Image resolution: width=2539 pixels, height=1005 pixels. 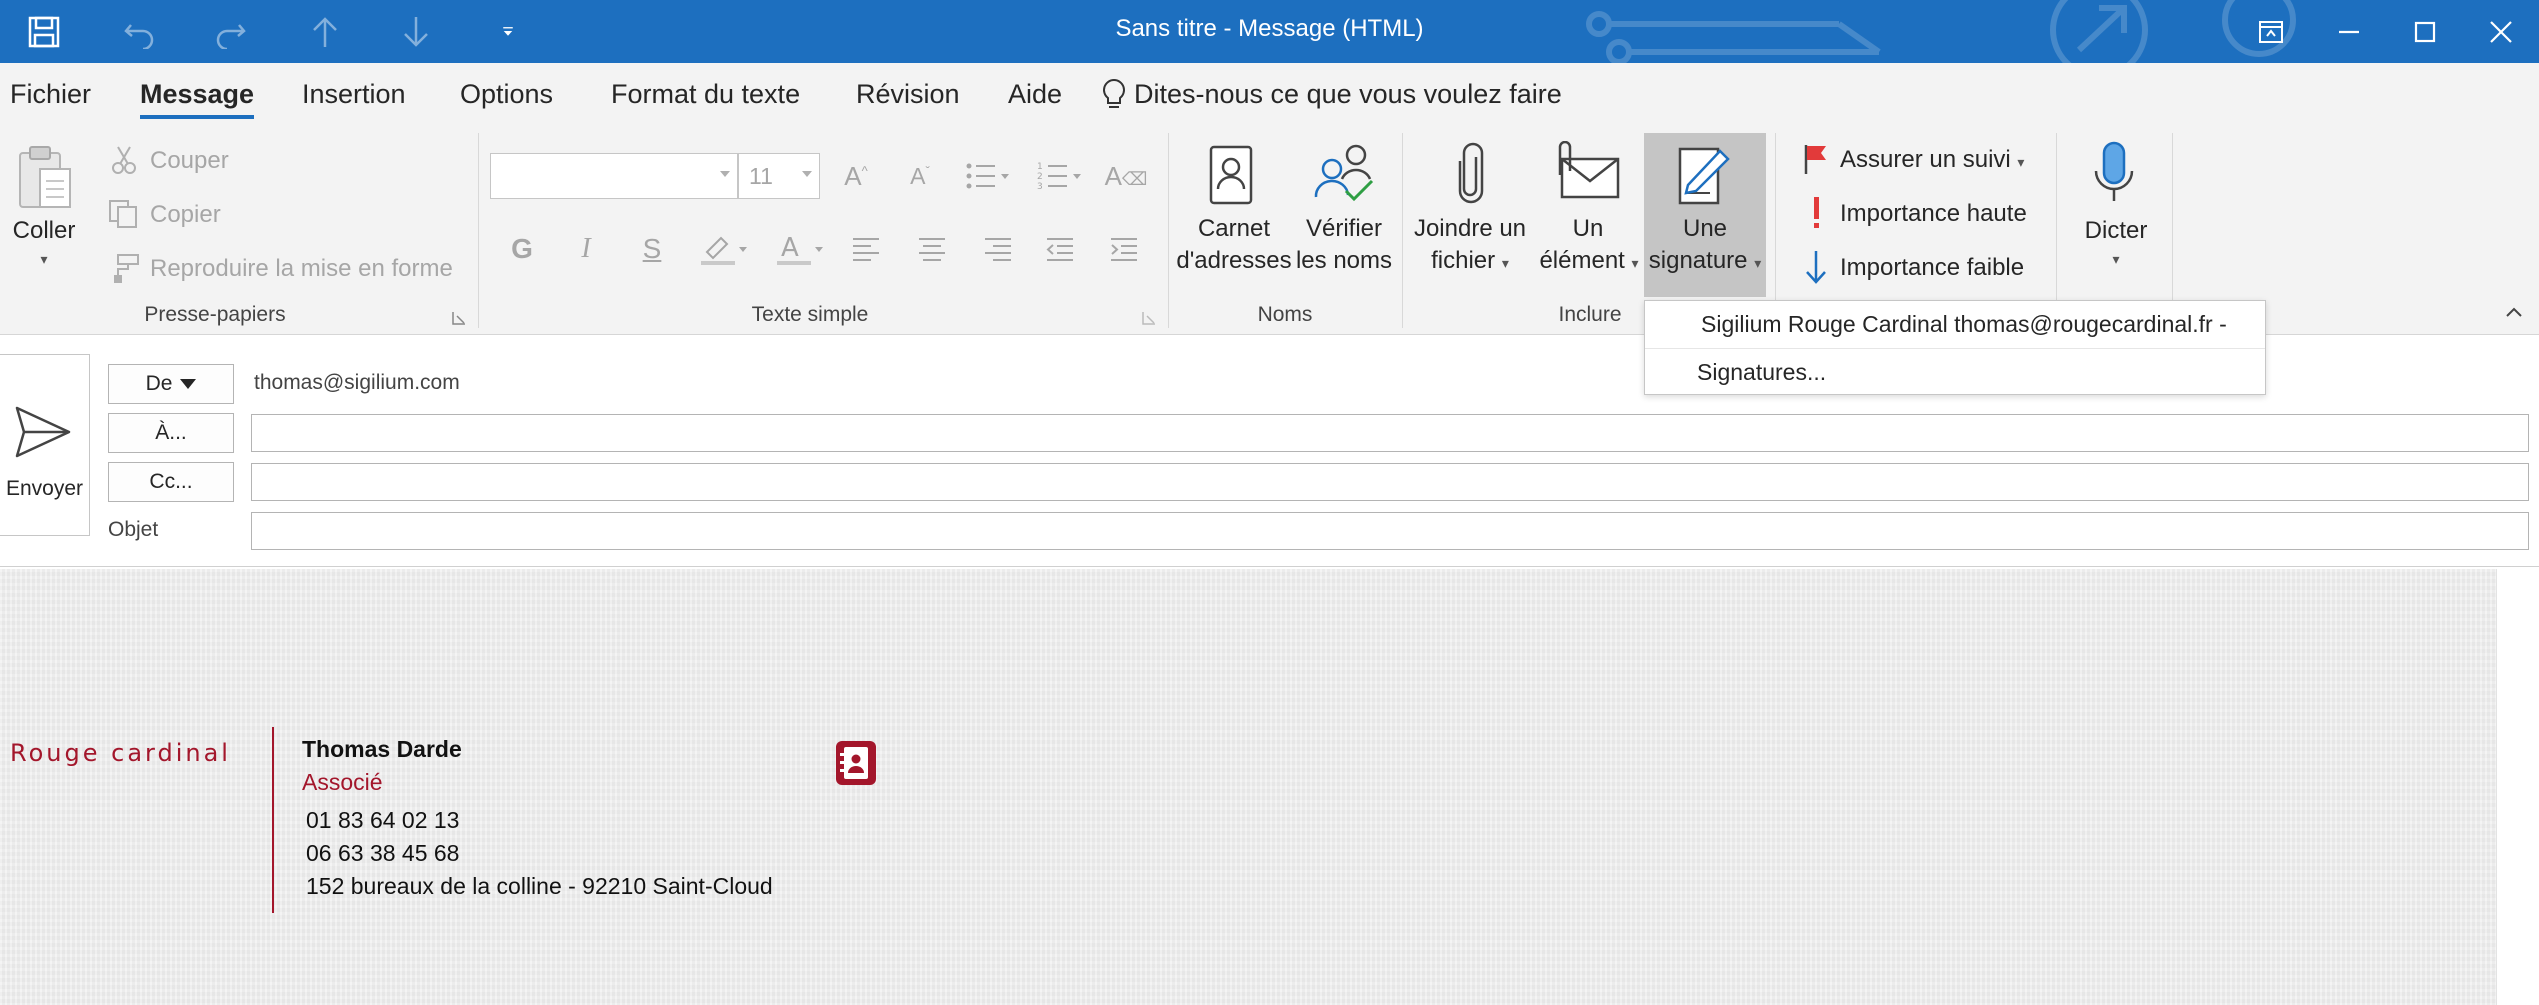 What do you see at coordinates (810, 314) in the screenshot?
I see `group-label-basic-text: Texte simple` at bounding box center [810, 314].